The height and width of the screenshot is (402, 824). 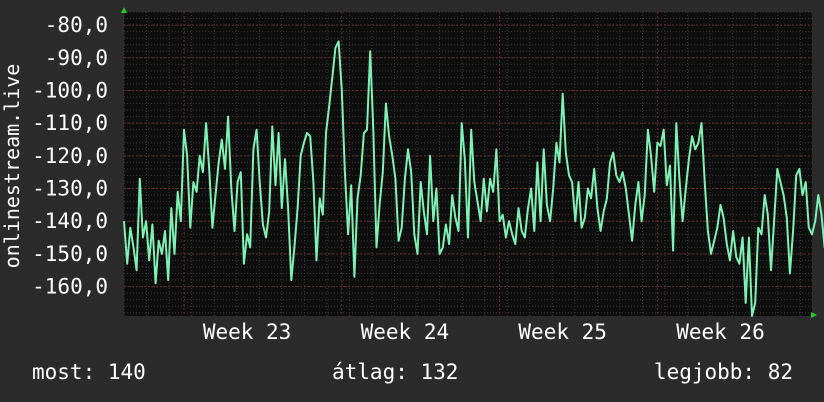 I want to click on x-tick-label: Week 23, so click(x=247, y=332).